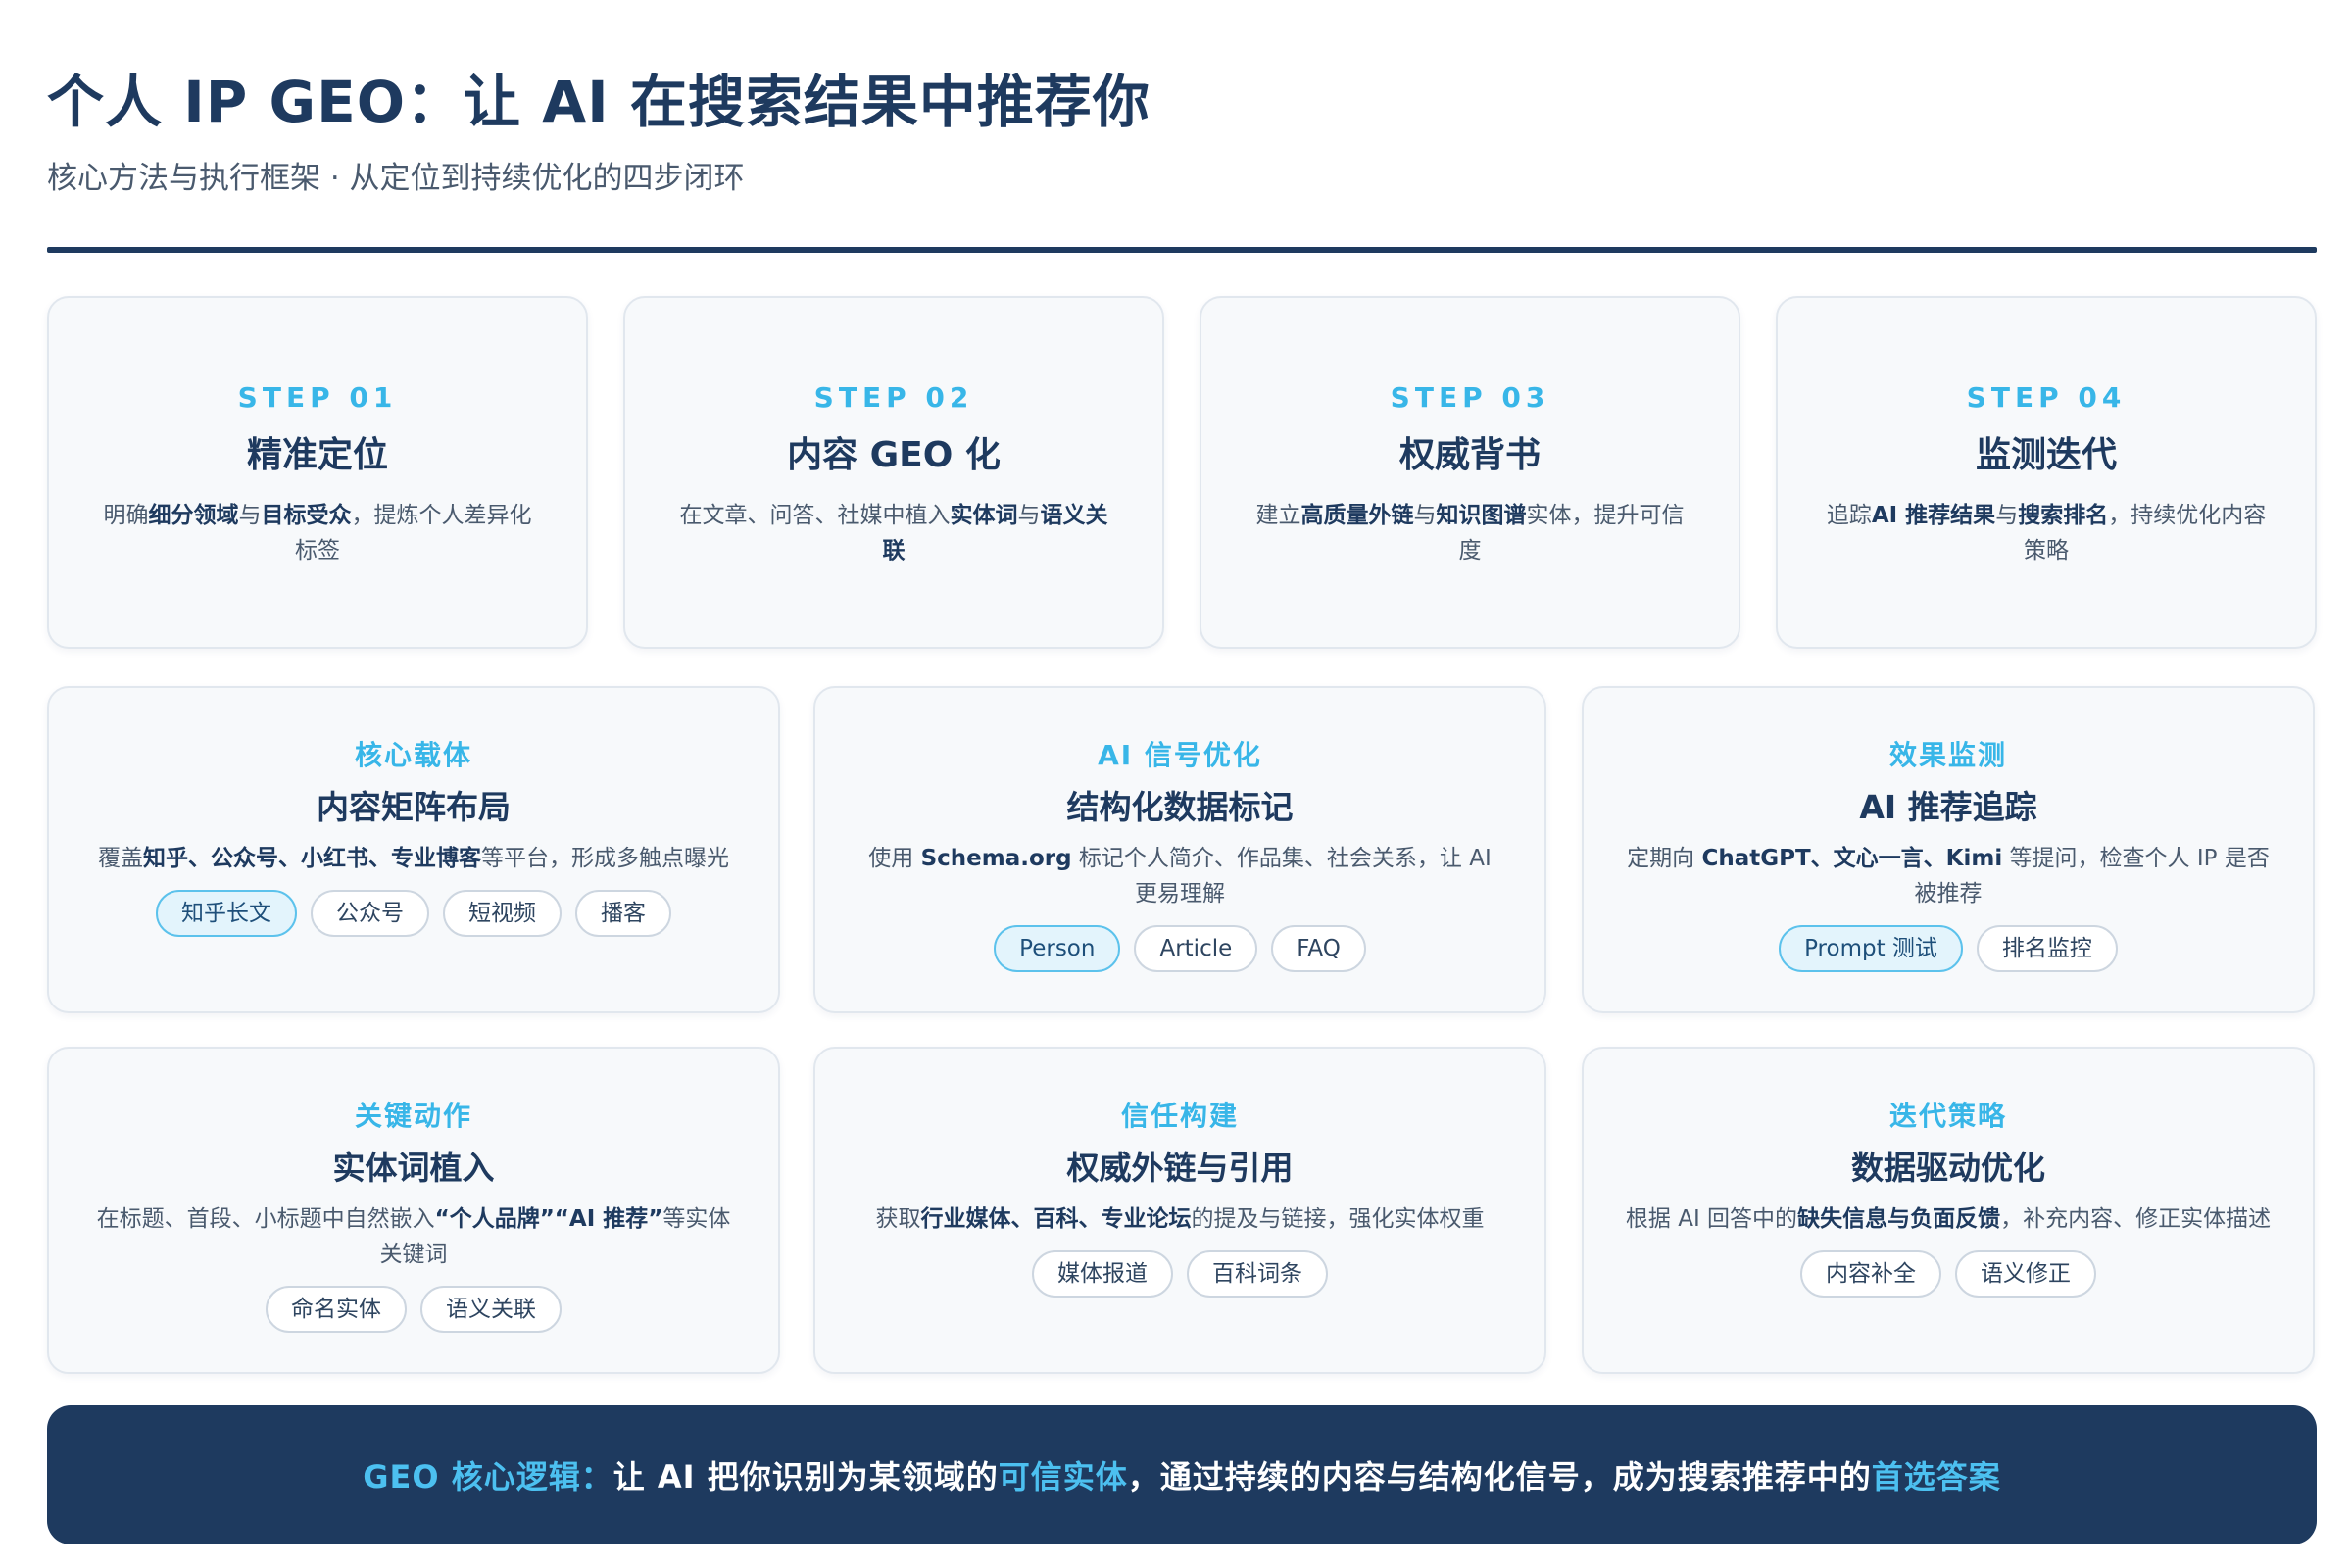 This screenshot has width=2352, height=1568. I want to click on step-card-4: STEP 04 监测迭代 追踪AI 推荐结果与搜索排名，持续优化内容策略, so click(2047, 472).